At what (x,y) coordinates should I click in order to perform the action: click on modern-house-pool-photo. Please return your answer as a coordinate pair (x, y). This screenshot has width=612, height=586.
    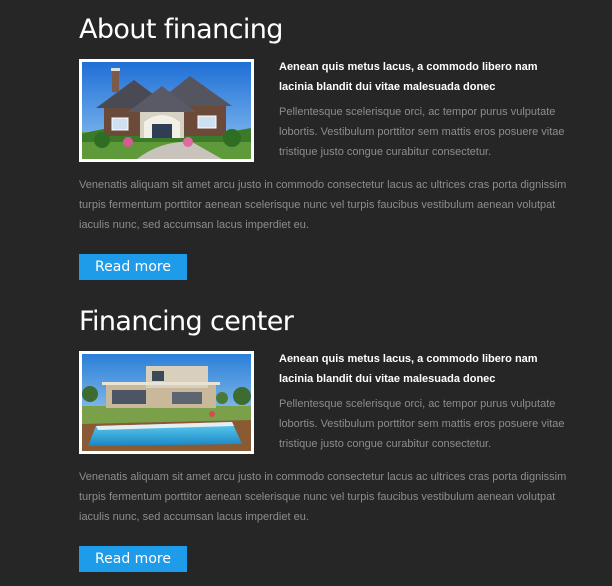
    Looking at the image, I should click on (166, 402).